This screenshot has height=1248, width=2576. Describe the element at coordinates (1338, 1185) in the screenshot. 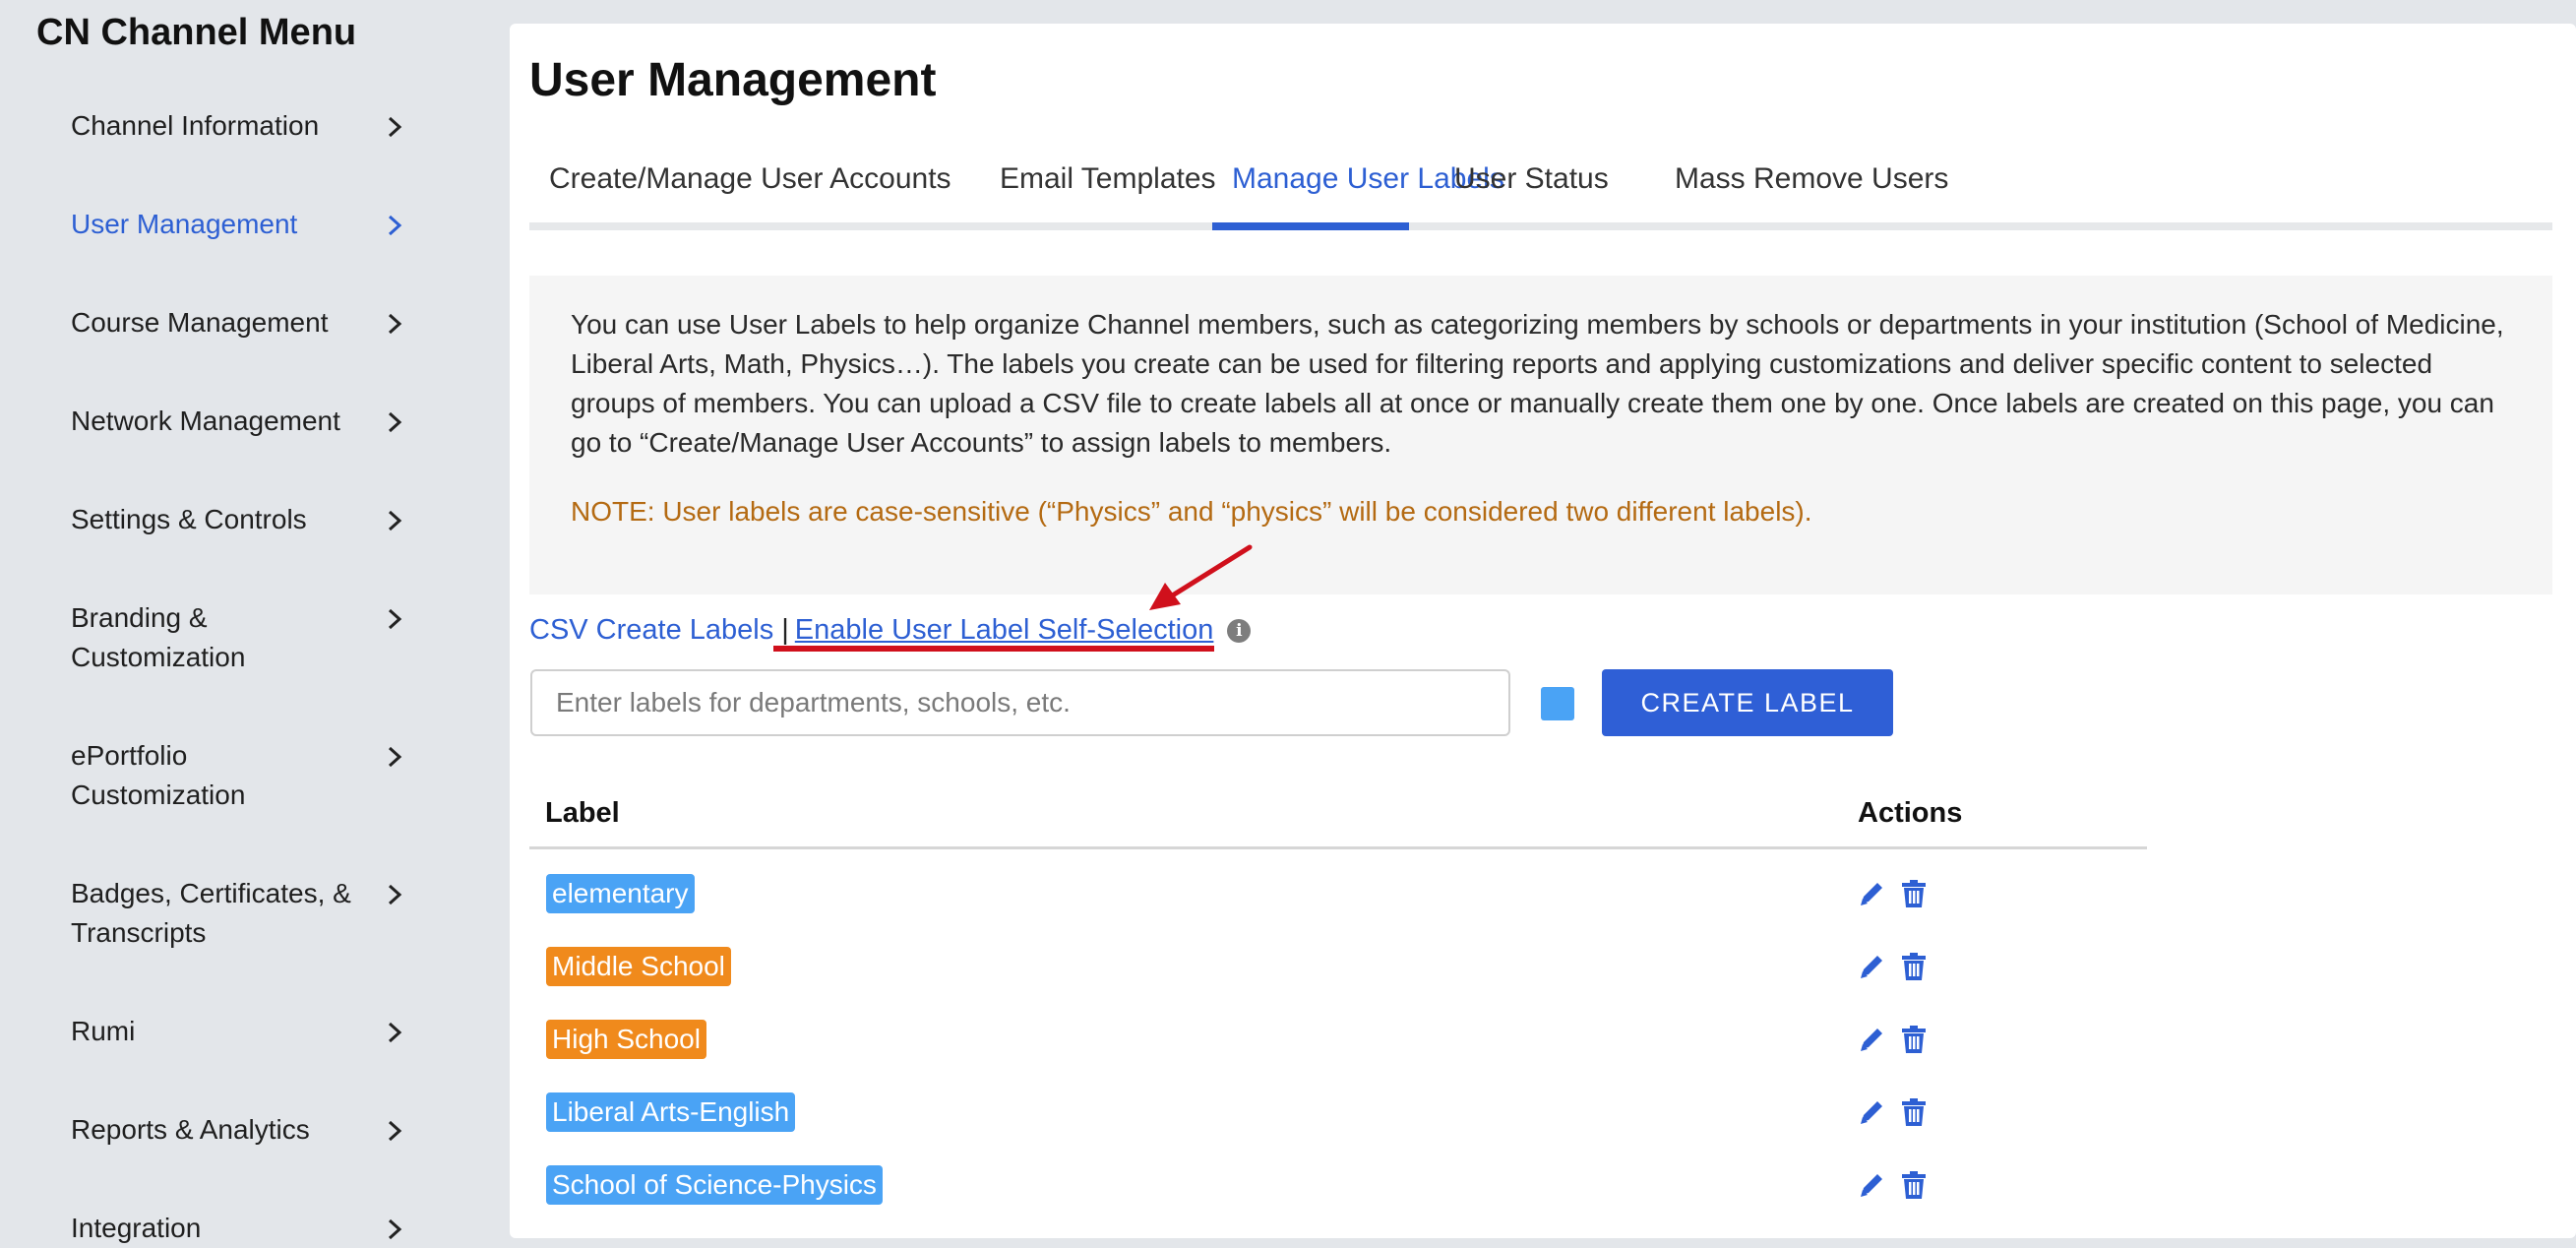

I see `table-row: School of Science-Physics` at that location.